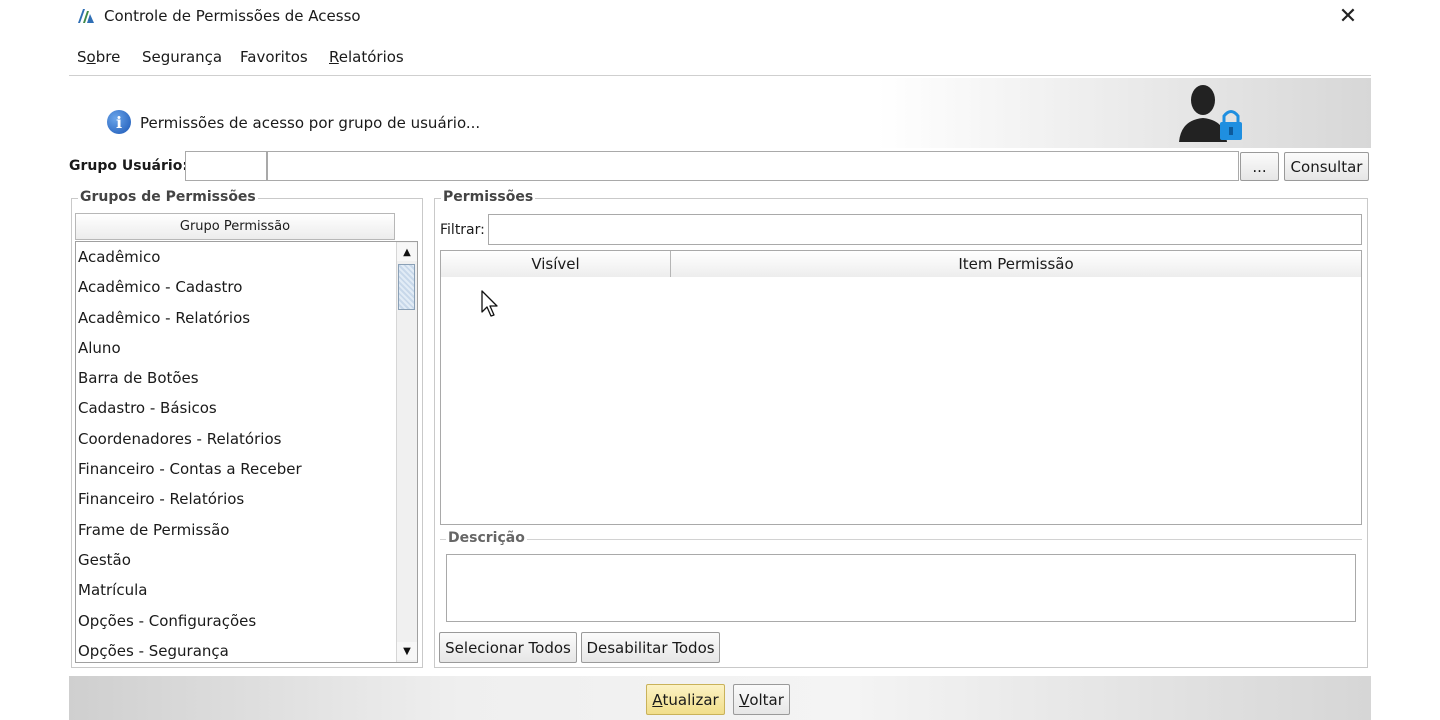 The height and width of the screenshot is (720, 1440). Describe the element at coordinates (237, 257) in the screenshot. I see `list-item: Acadêmico` at that location.